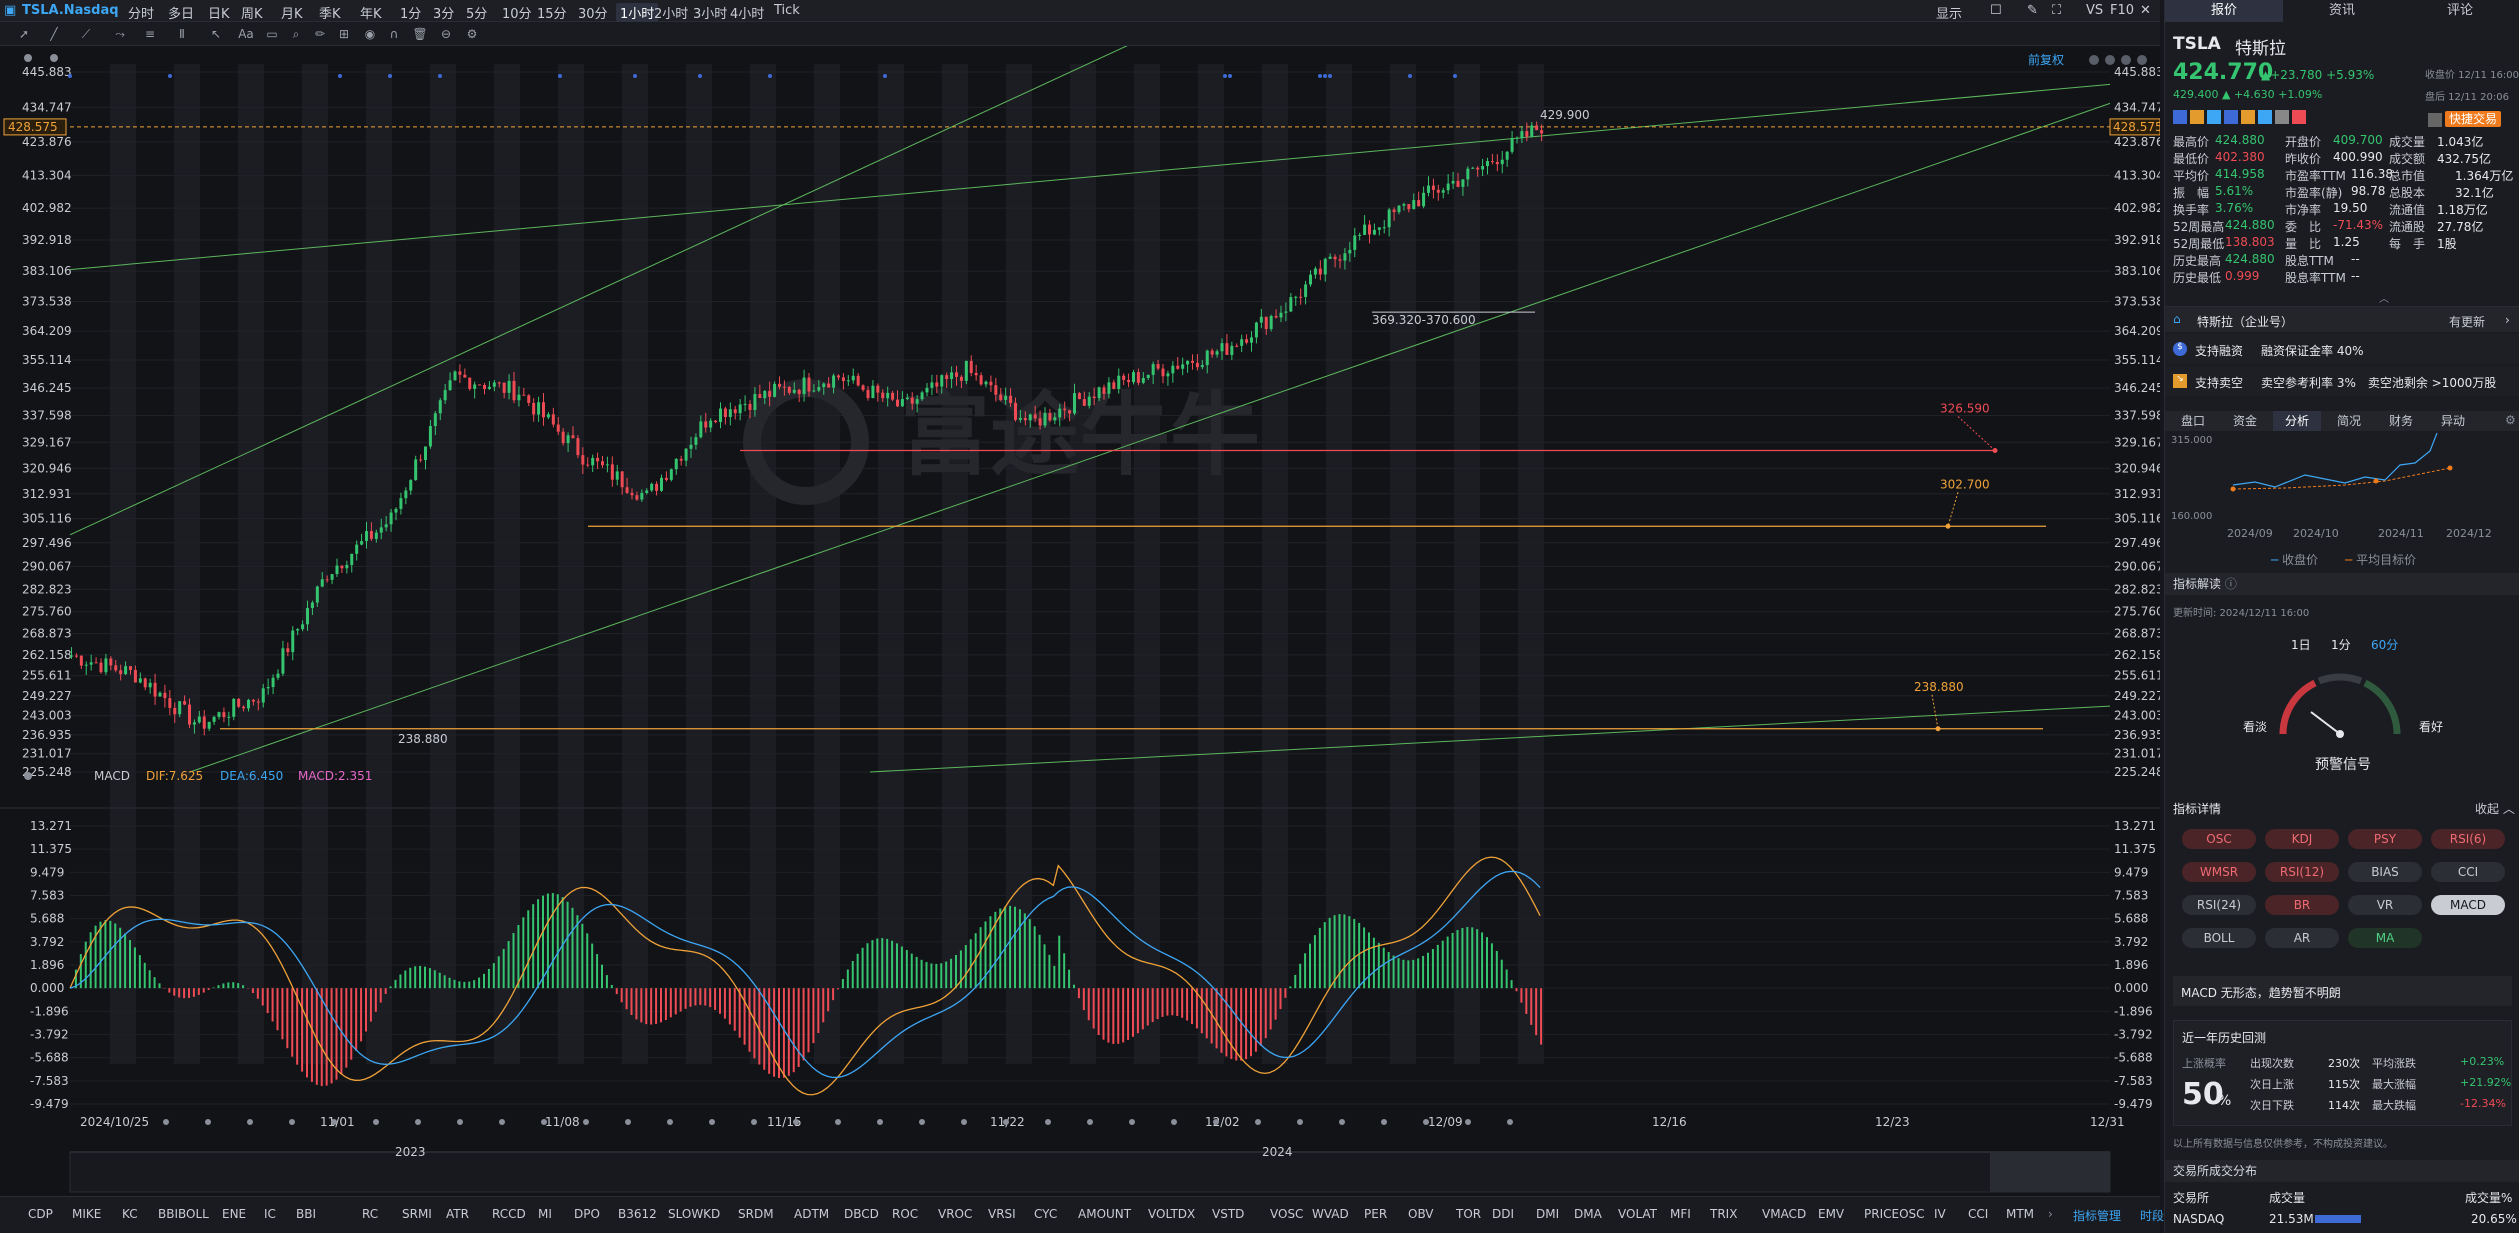 This screenshot has width=2519, height=1233. What do you see at coordinates (811, 1214) in the screenshot?
I see `indicator-adtm: ADTM` at bounding box center [811, 1214].